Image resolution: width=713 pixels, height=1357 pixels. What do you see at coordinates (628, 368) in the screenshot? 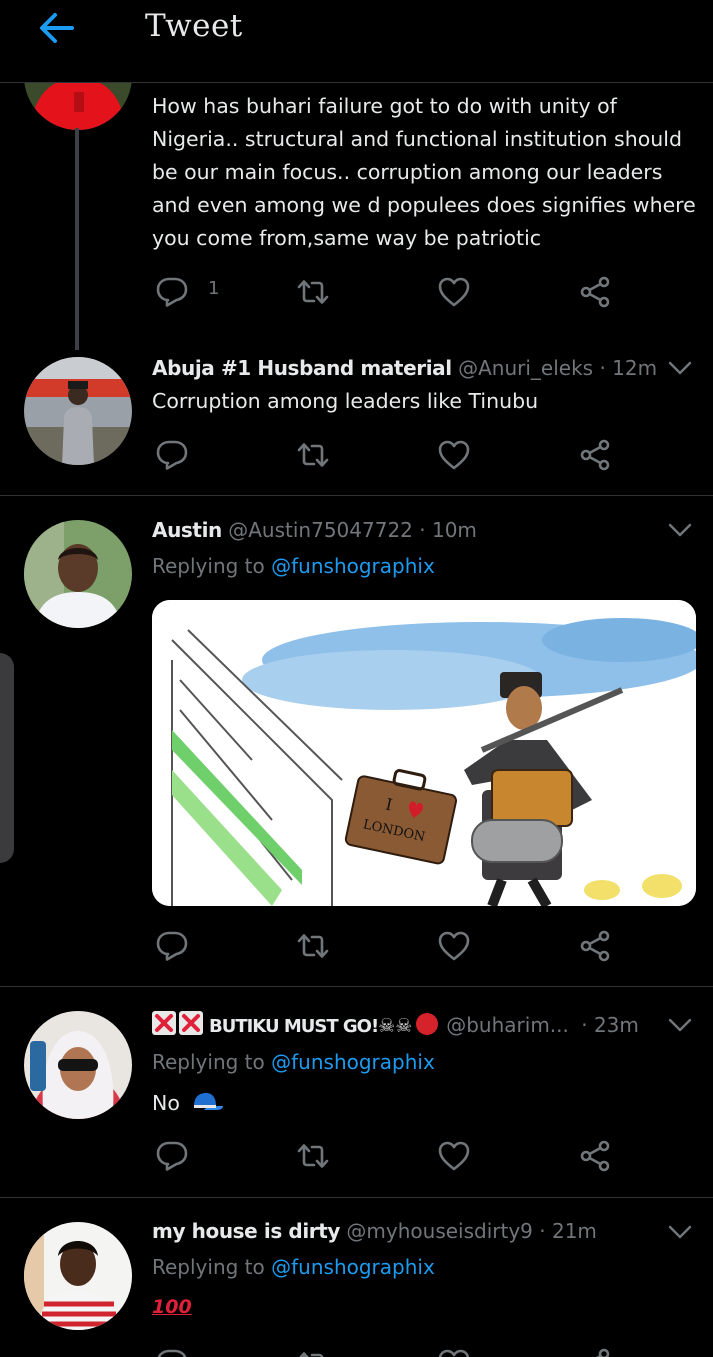
I see `timestamp: · 12m` at bounding box center [628, 368].